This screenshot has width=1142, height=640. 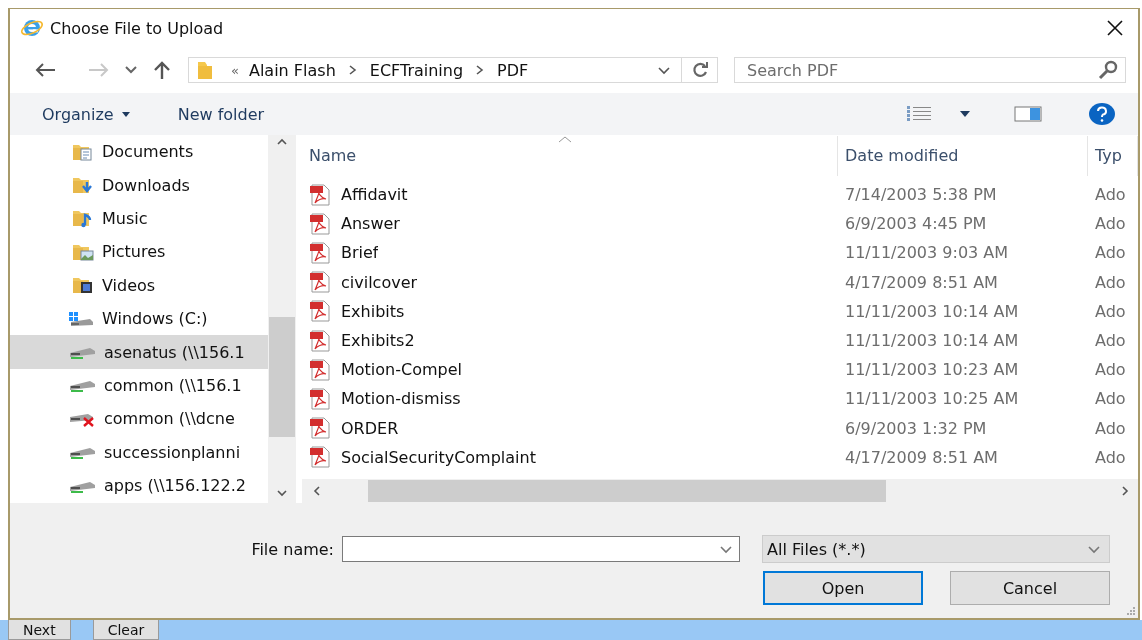 I want to click on date-modified: 11/11/2003 10:25 AM, so click(x=932, y=399).